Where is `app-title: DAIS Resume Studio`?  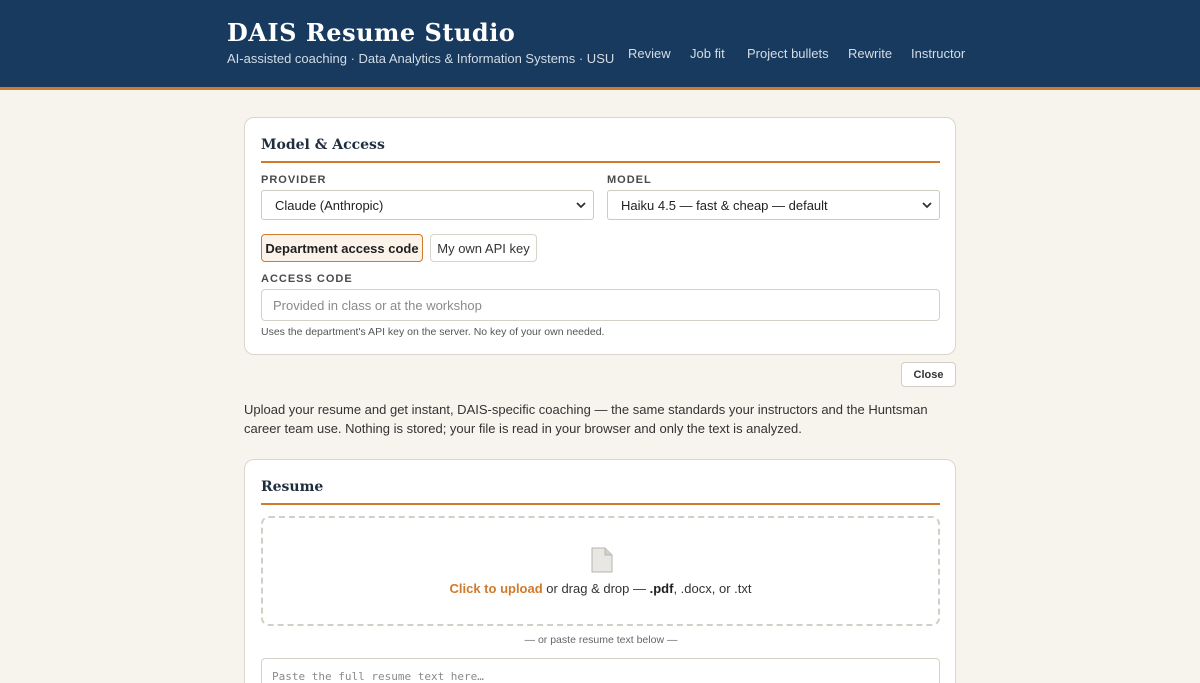
app-title: DAIS Resume Studio is located at coordinates (371, 32).